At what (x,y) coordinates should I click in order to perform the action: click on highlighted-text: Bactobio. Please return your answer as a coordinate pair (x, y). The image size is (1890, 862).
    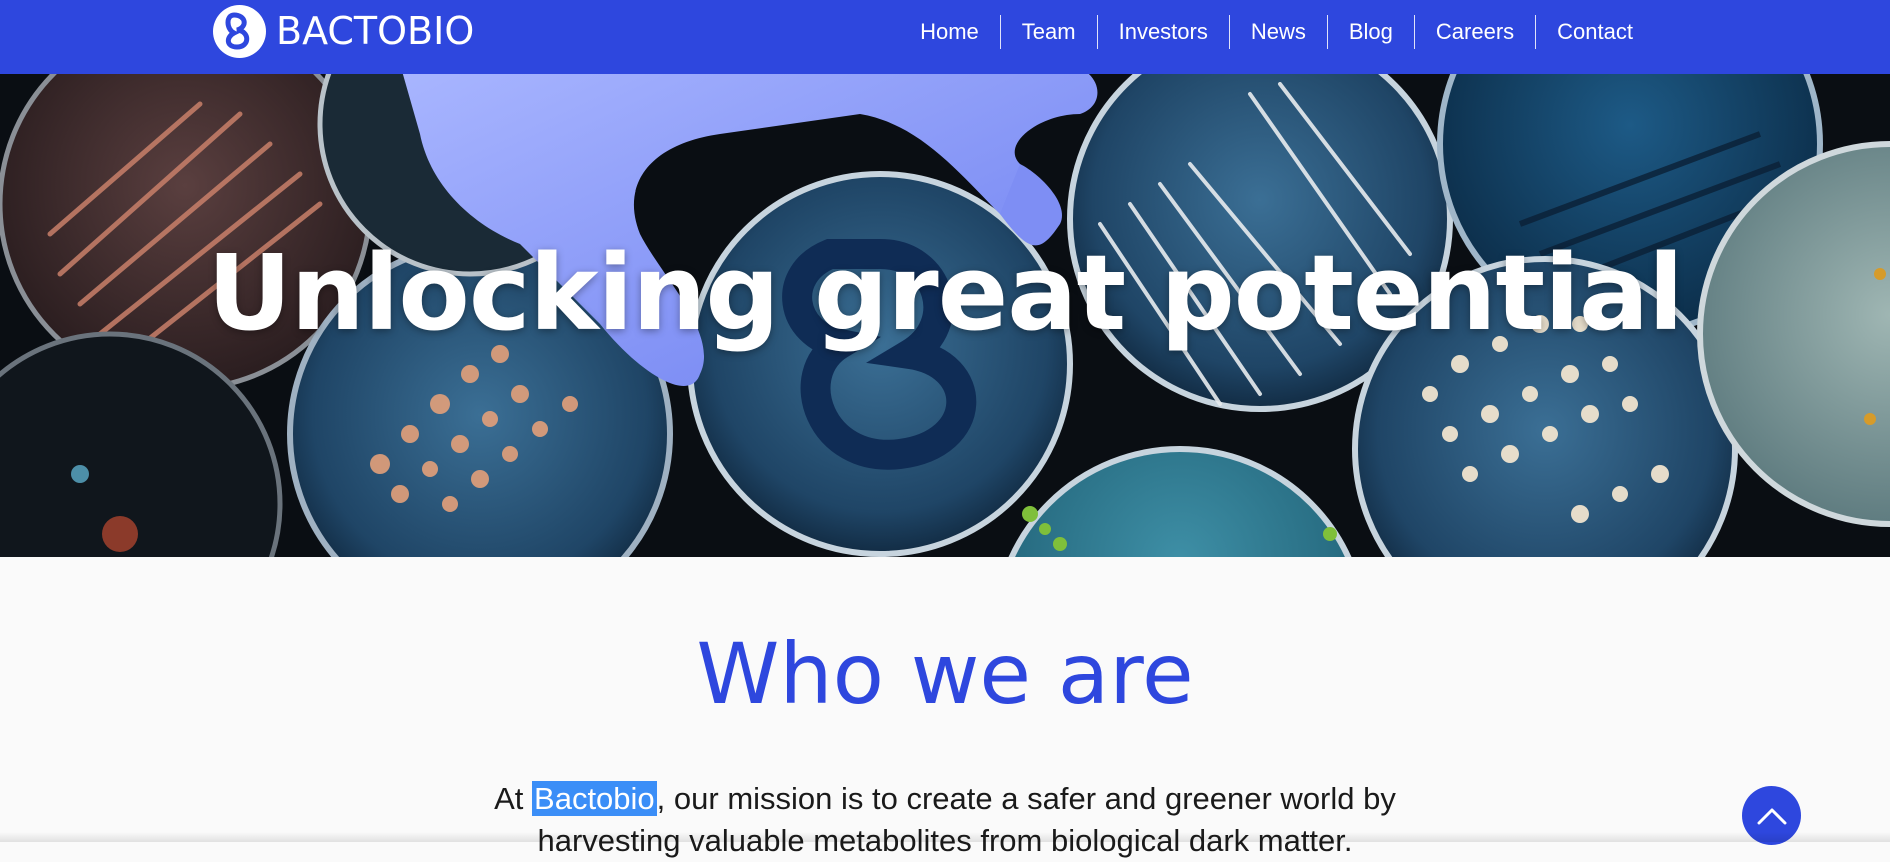
    Looking at the image, I should click on (594, 798).